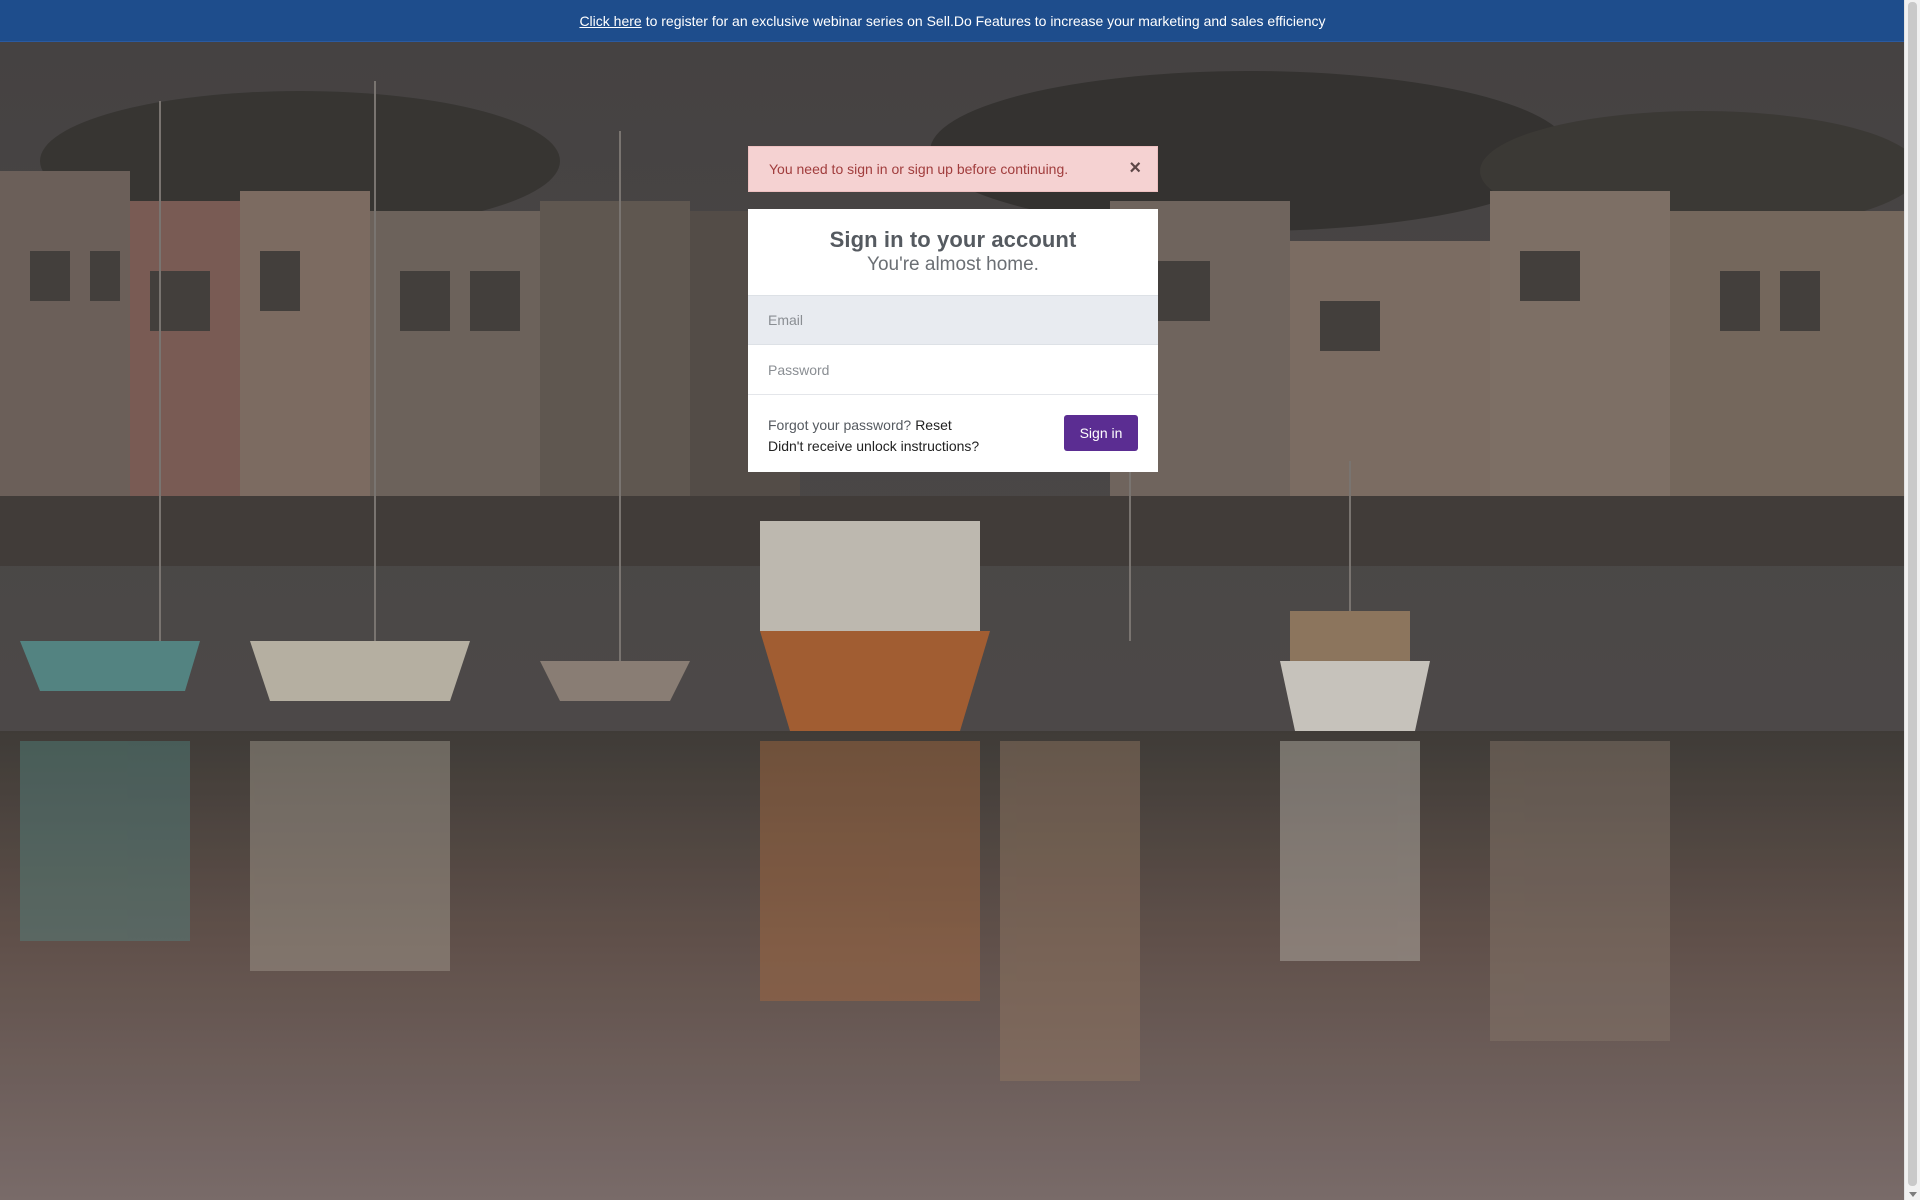  Describe the element at coordinates (1101, 433) in the screenshot. I see `sign-in-button: Sign in` at that location.